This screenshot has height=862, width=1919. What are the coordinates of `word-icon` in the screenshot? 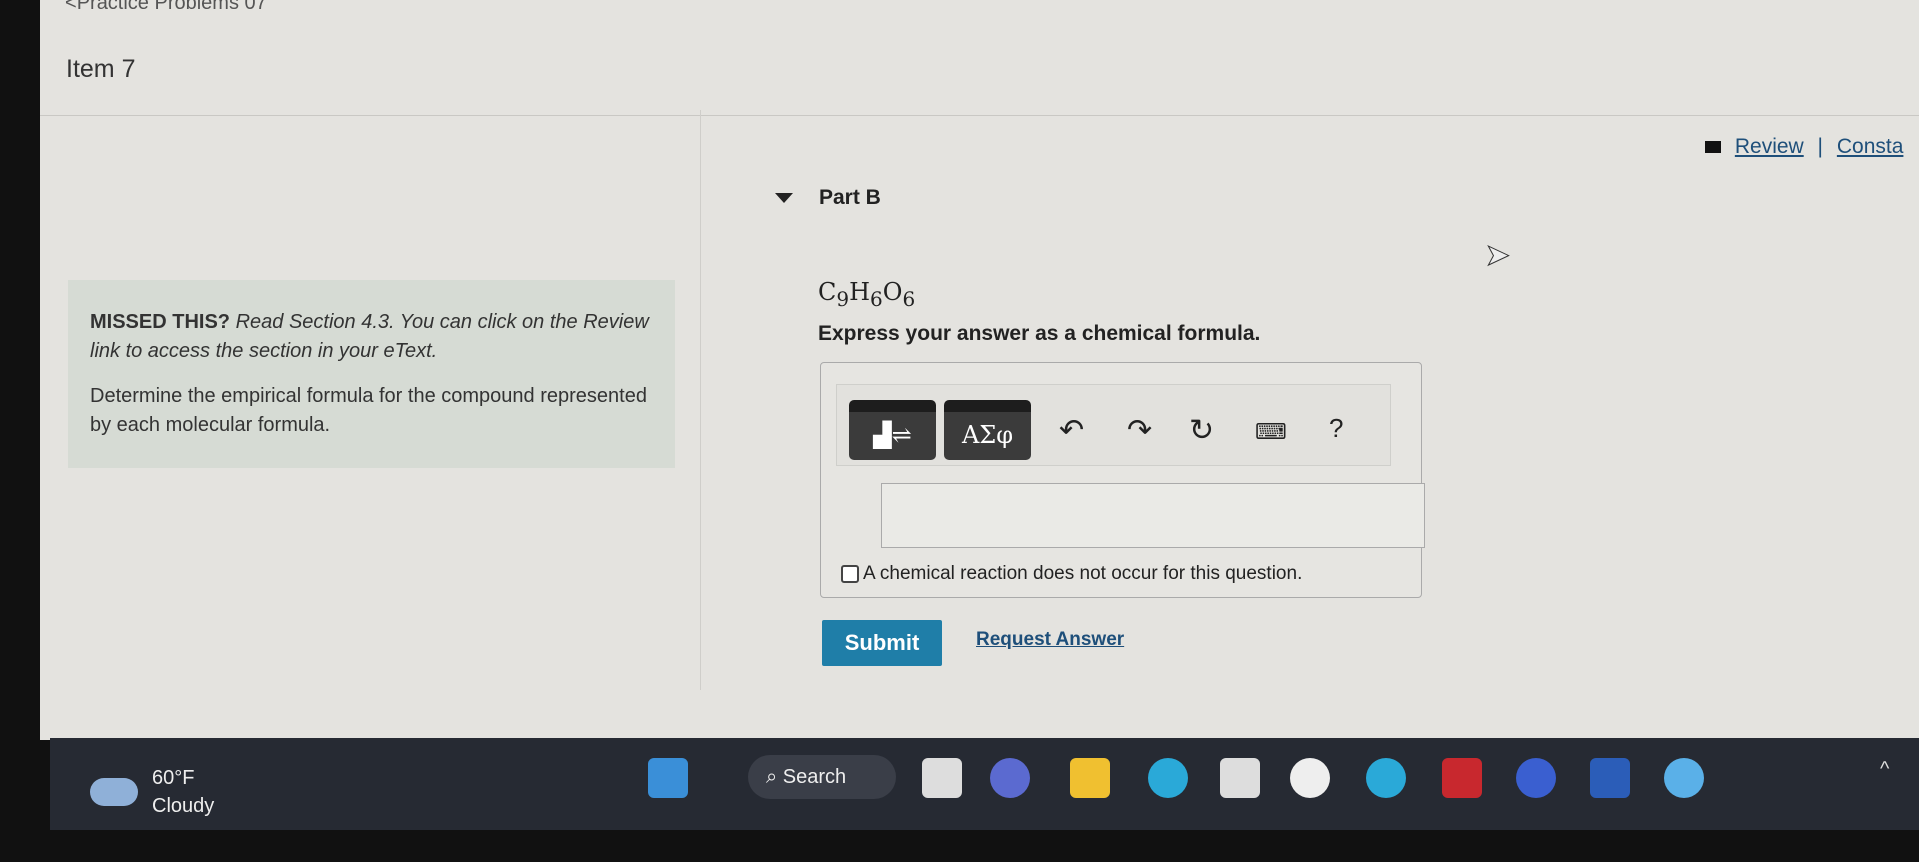 It's located at (1610, 778).